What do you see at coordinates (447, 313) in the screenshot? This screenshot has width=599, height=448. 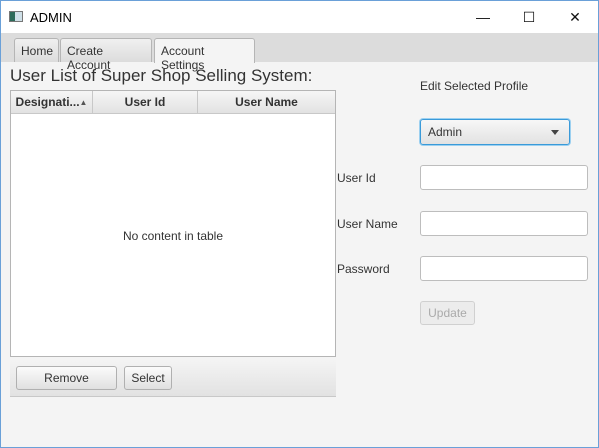 I see `update-button: Update` at bounding box center [447, 313].